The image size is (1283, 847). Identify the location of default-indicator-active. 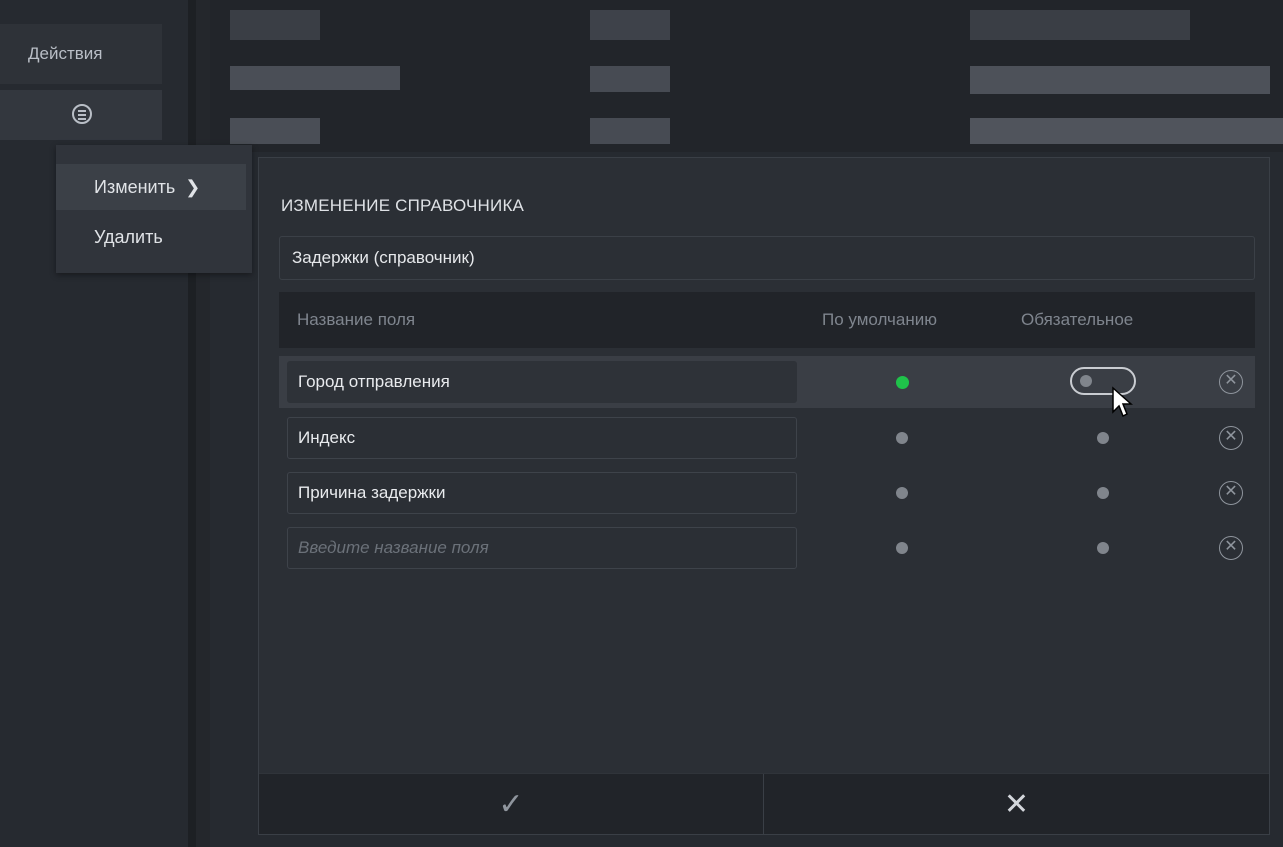
(902, 382).